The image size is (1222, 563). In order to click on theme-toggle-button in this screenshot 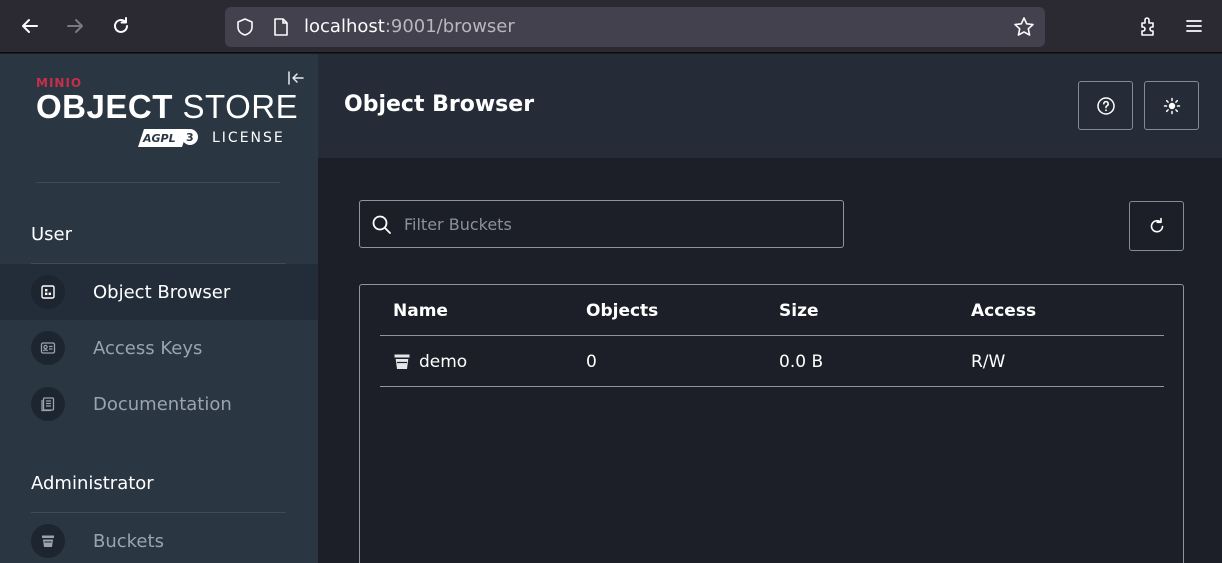, I will do `click(1171, 105)`.